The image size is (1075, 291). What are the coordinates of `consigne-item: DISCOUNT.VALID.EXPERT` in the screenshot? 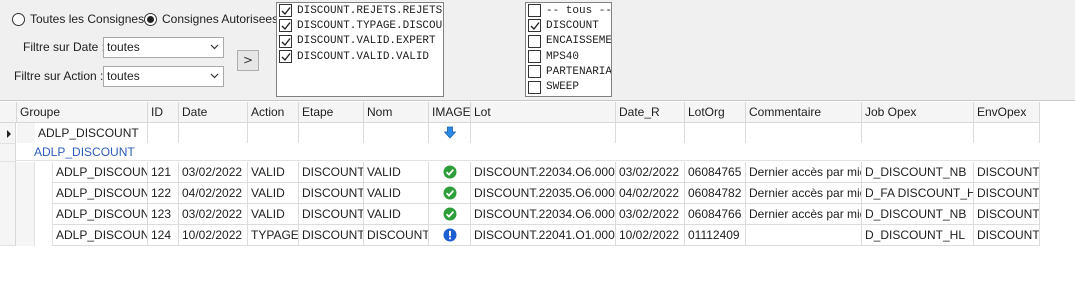 It's located at (360, 41).